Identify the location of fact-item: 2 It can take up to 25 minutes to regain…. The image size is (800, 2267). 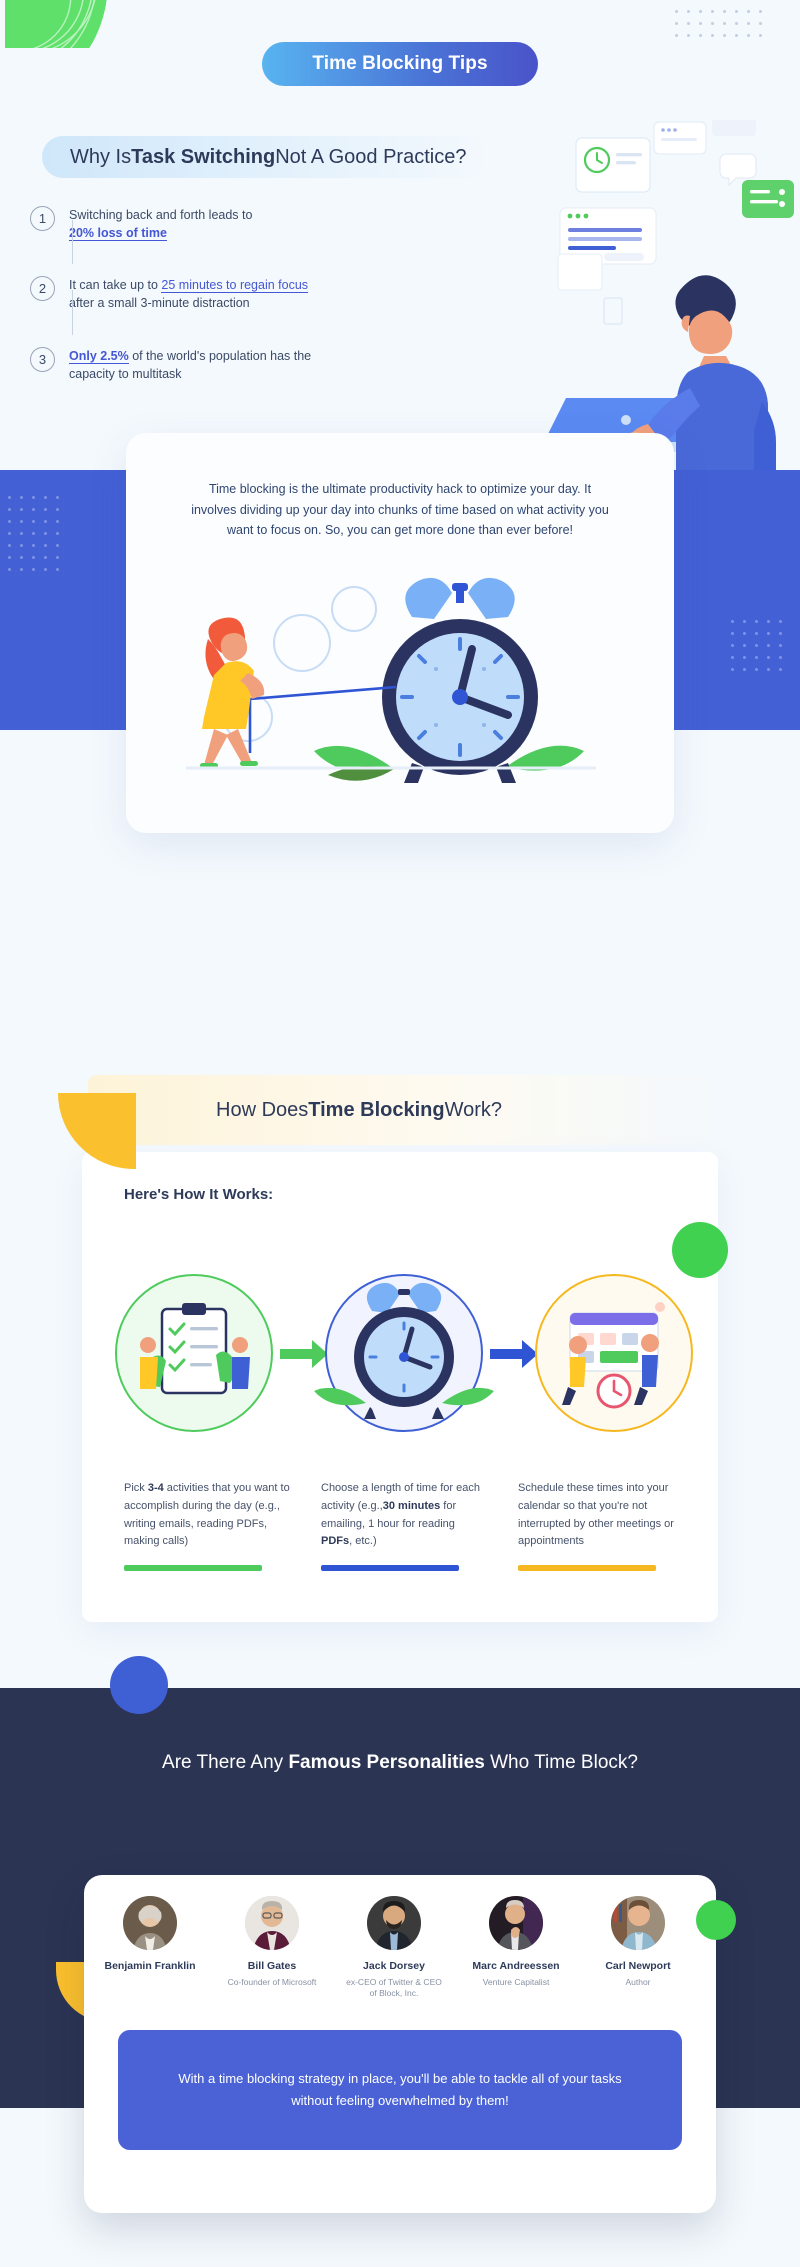
(180, 302).